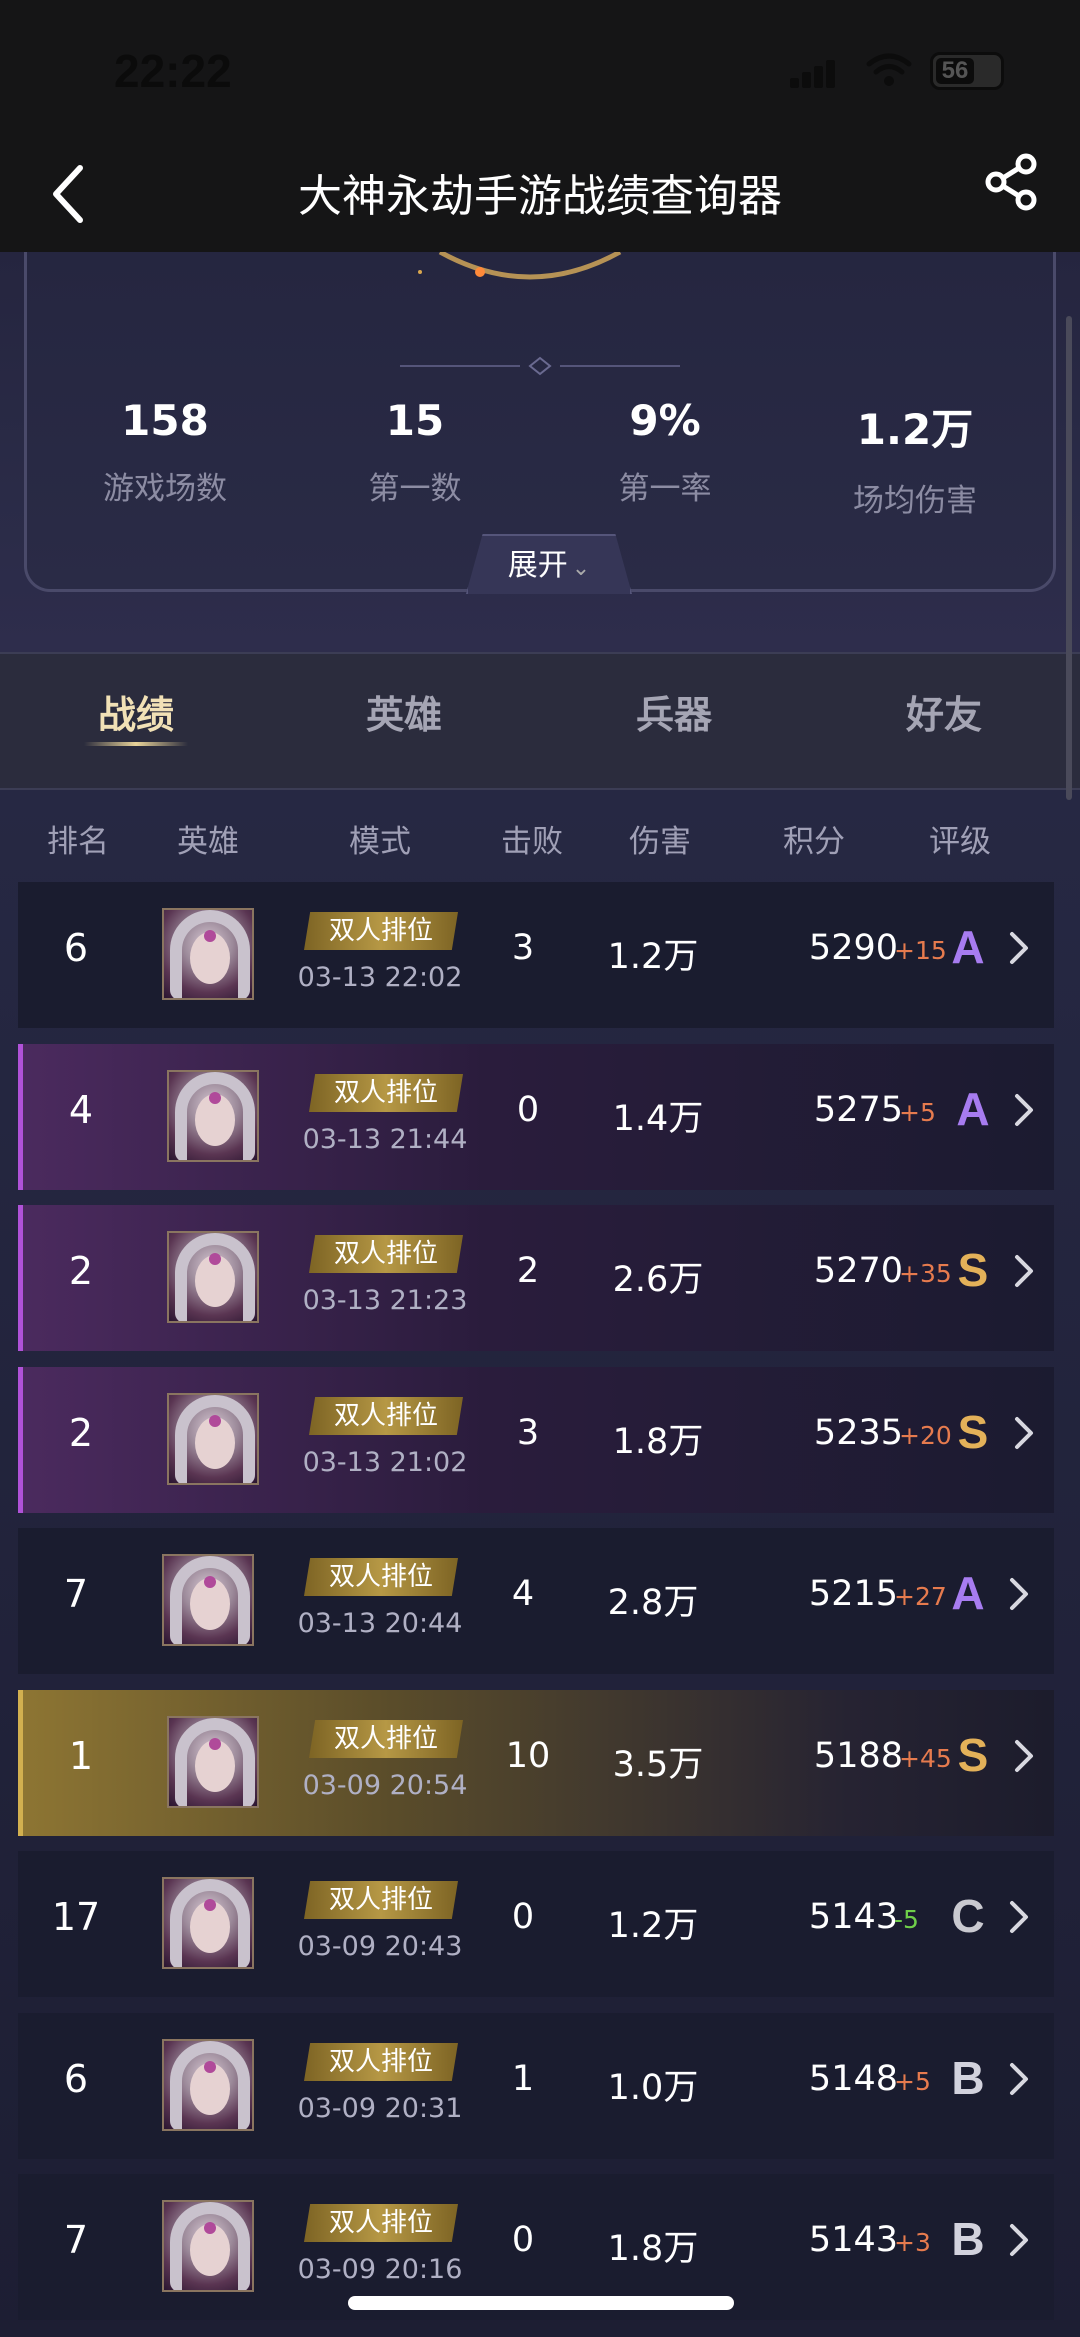 Image resolution: width=1080 pixels, height=2337 pixels. I want to click on match-datetime: 03-13 21:44, so click(385, 1139).